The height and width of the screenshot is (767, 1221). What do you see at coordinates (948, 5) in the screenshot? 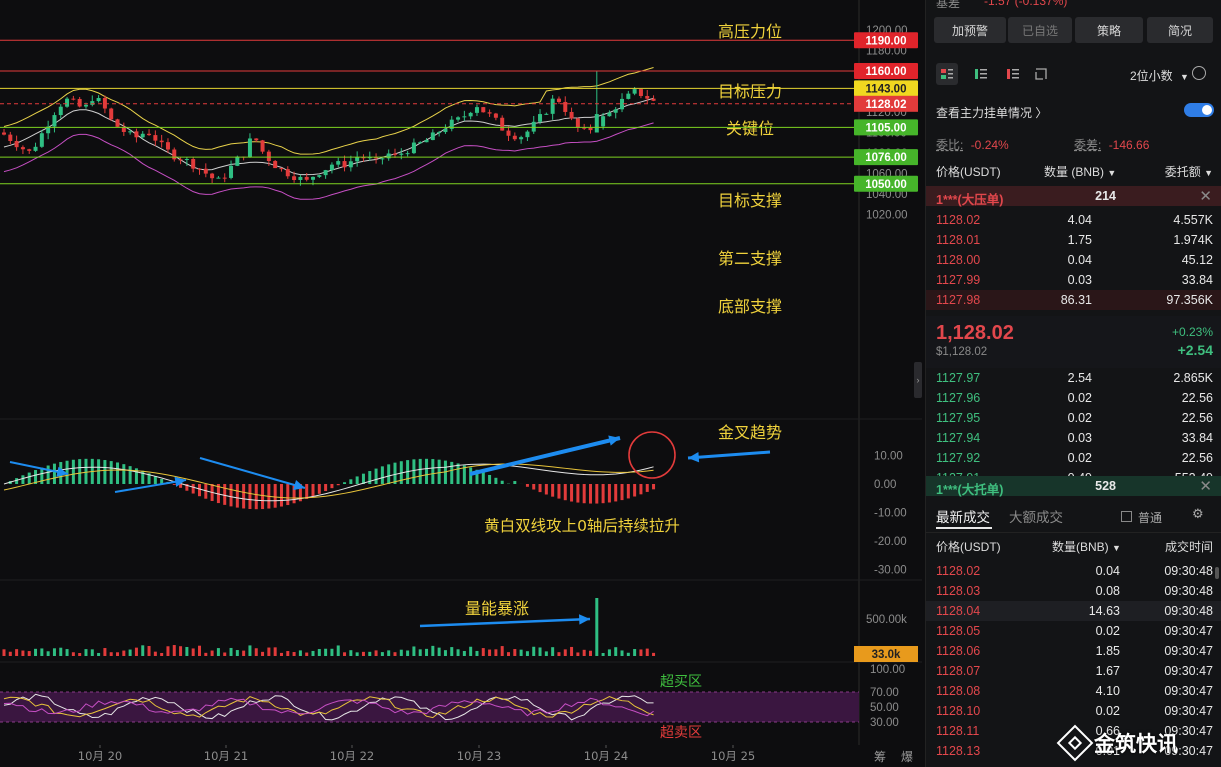
I see `basis-label: 基差` at bounding box center [948, 5].